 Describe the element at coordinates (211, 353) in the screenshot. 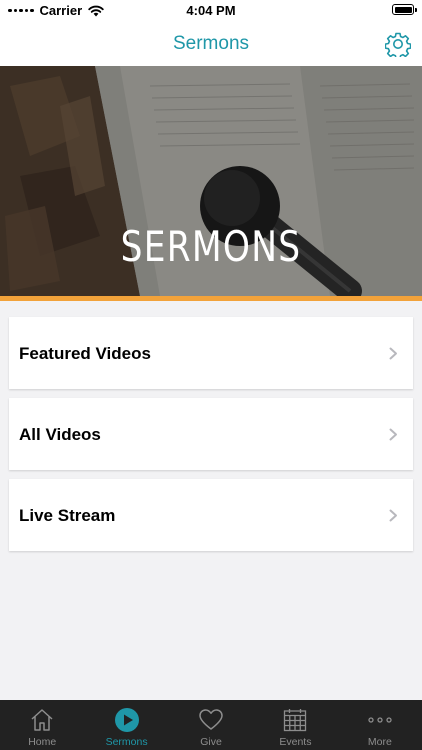

I see `menu-item-featured-videos: Featured Videos` at that location.